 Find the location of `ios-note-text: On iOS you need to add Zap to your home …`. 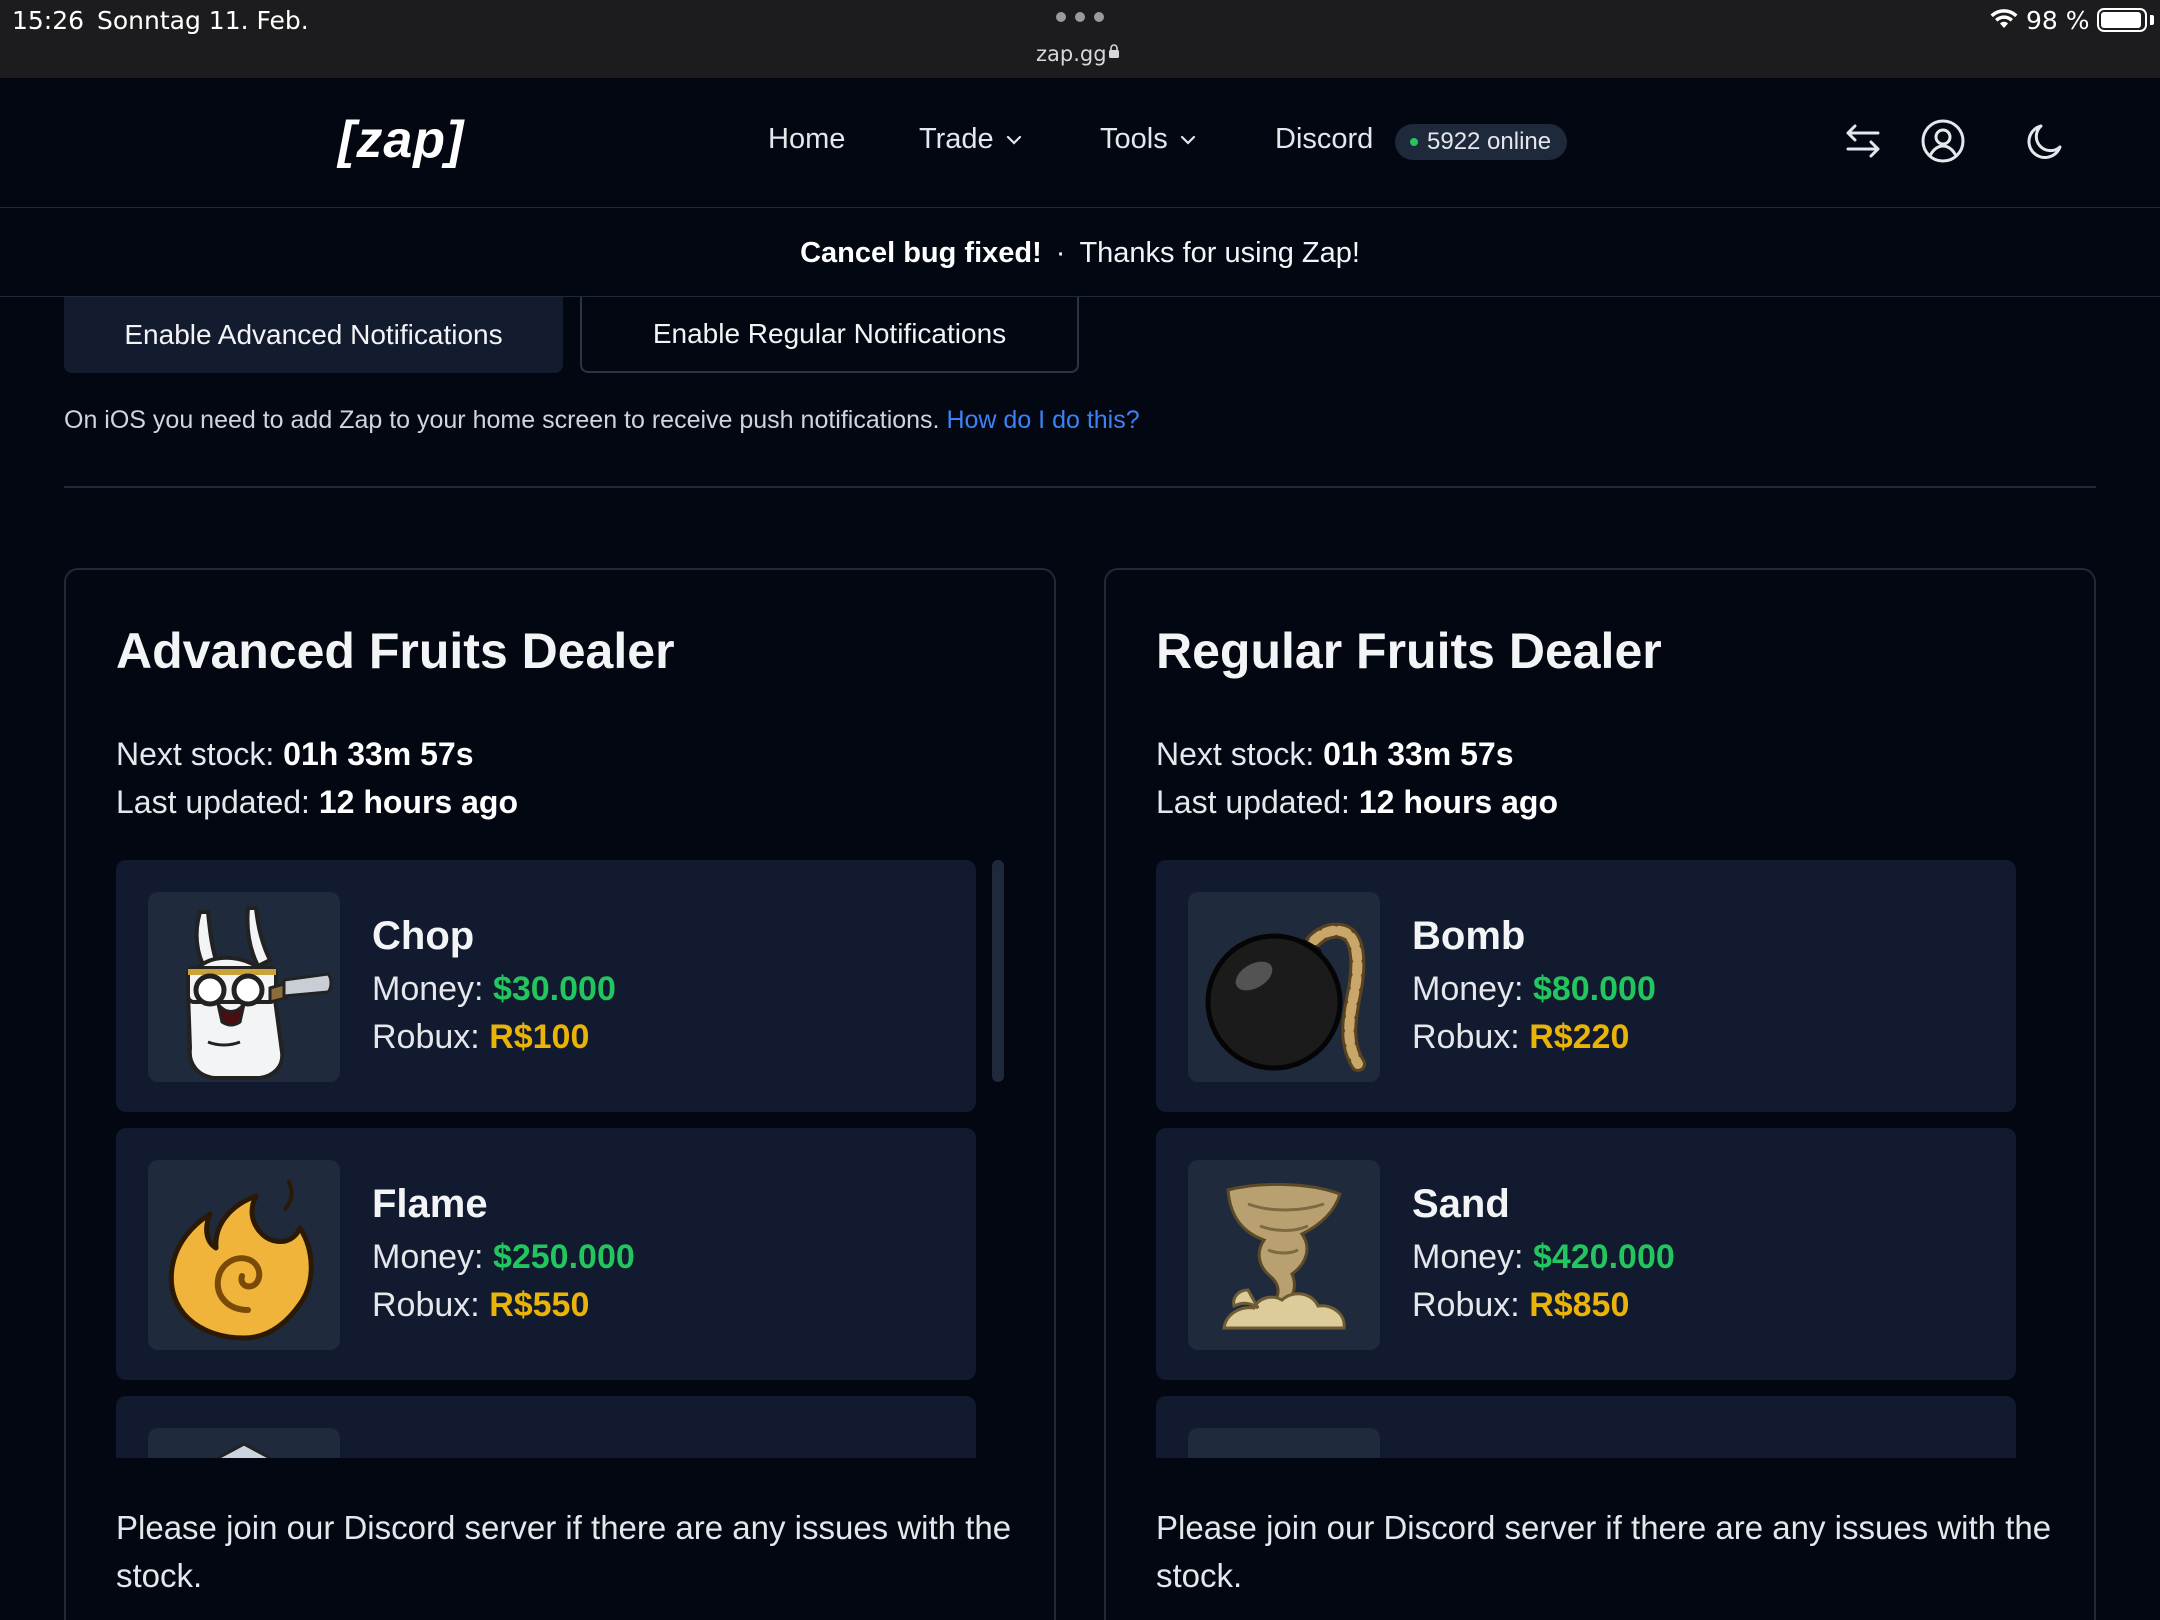

ios-note-text: On iOS you need to add Zap to your home … is located at coordinates (502, 420).